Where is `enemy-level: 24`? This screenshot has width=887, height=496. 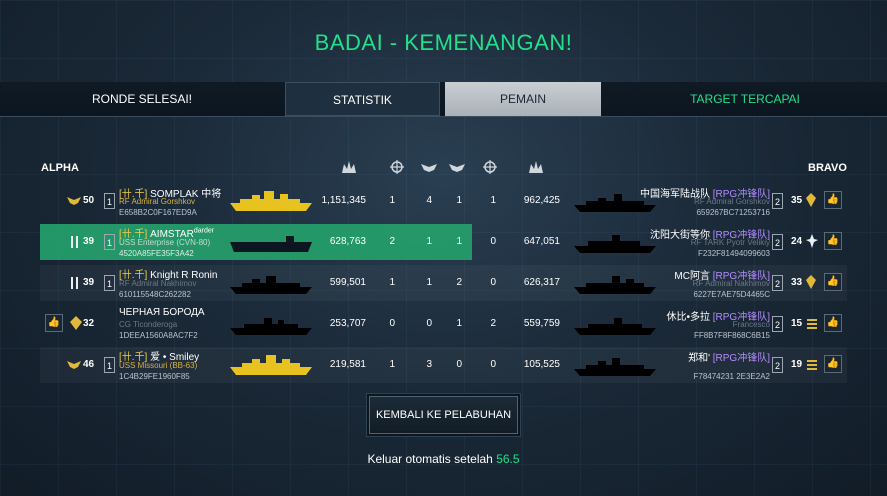
enemy-level: 24 is located at coordinates (797, 241).